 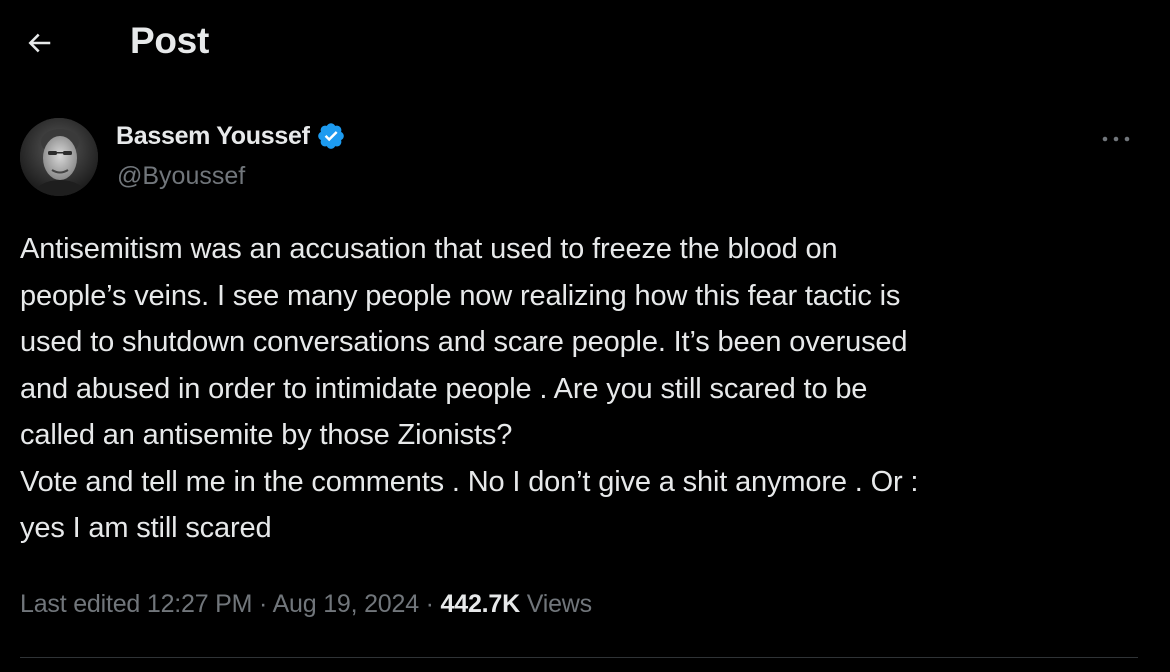 What do you see at coordinates (213, 135) in the screenshot?
I see `author-name-text: Bassem Youssef` at bounding box center [213, 135].